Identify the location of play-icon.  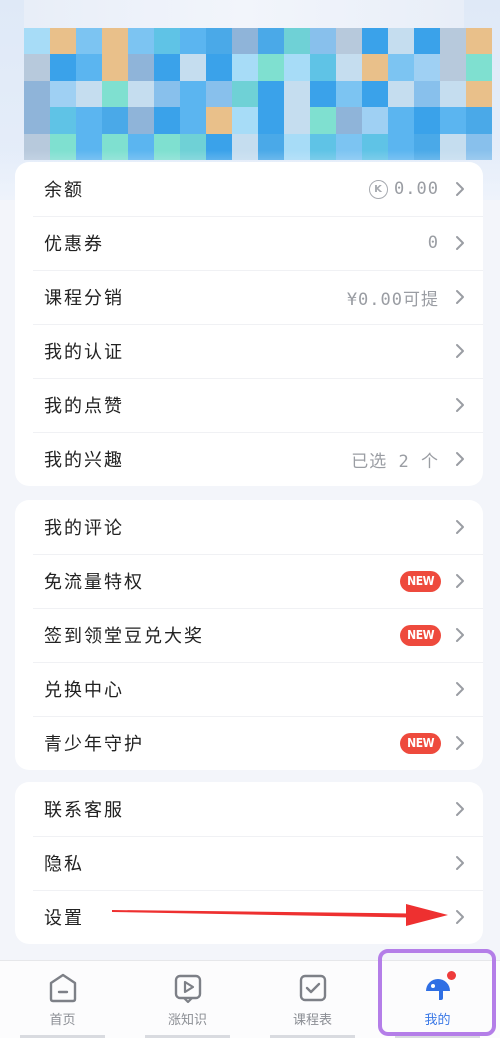
(187, 989).